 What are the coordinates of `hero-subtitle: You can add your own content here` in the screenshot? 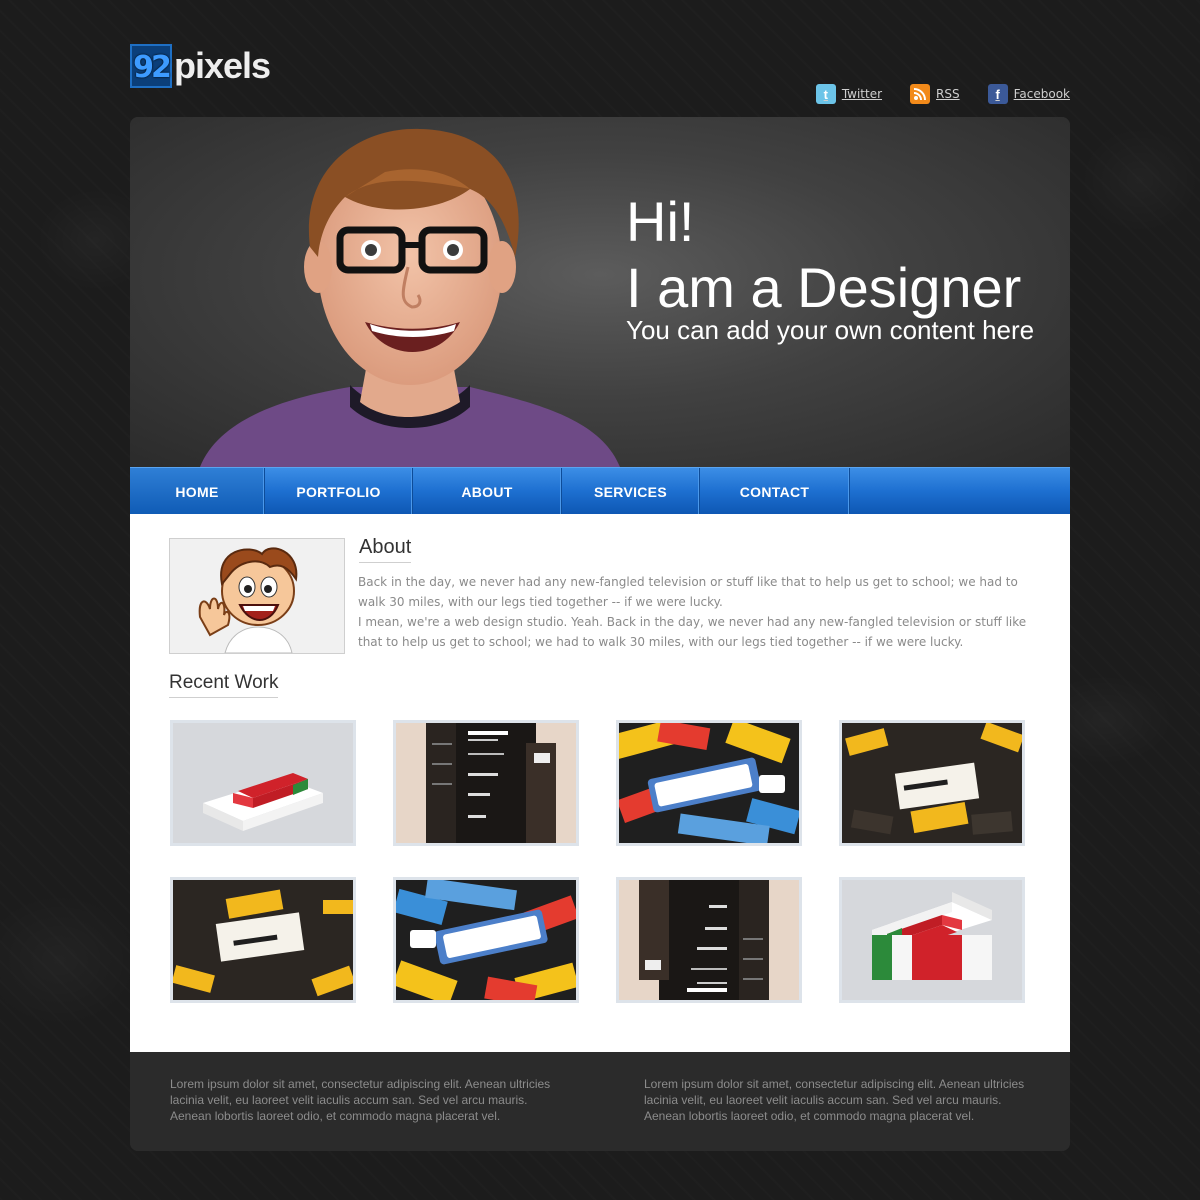 It's located at (830, 330).